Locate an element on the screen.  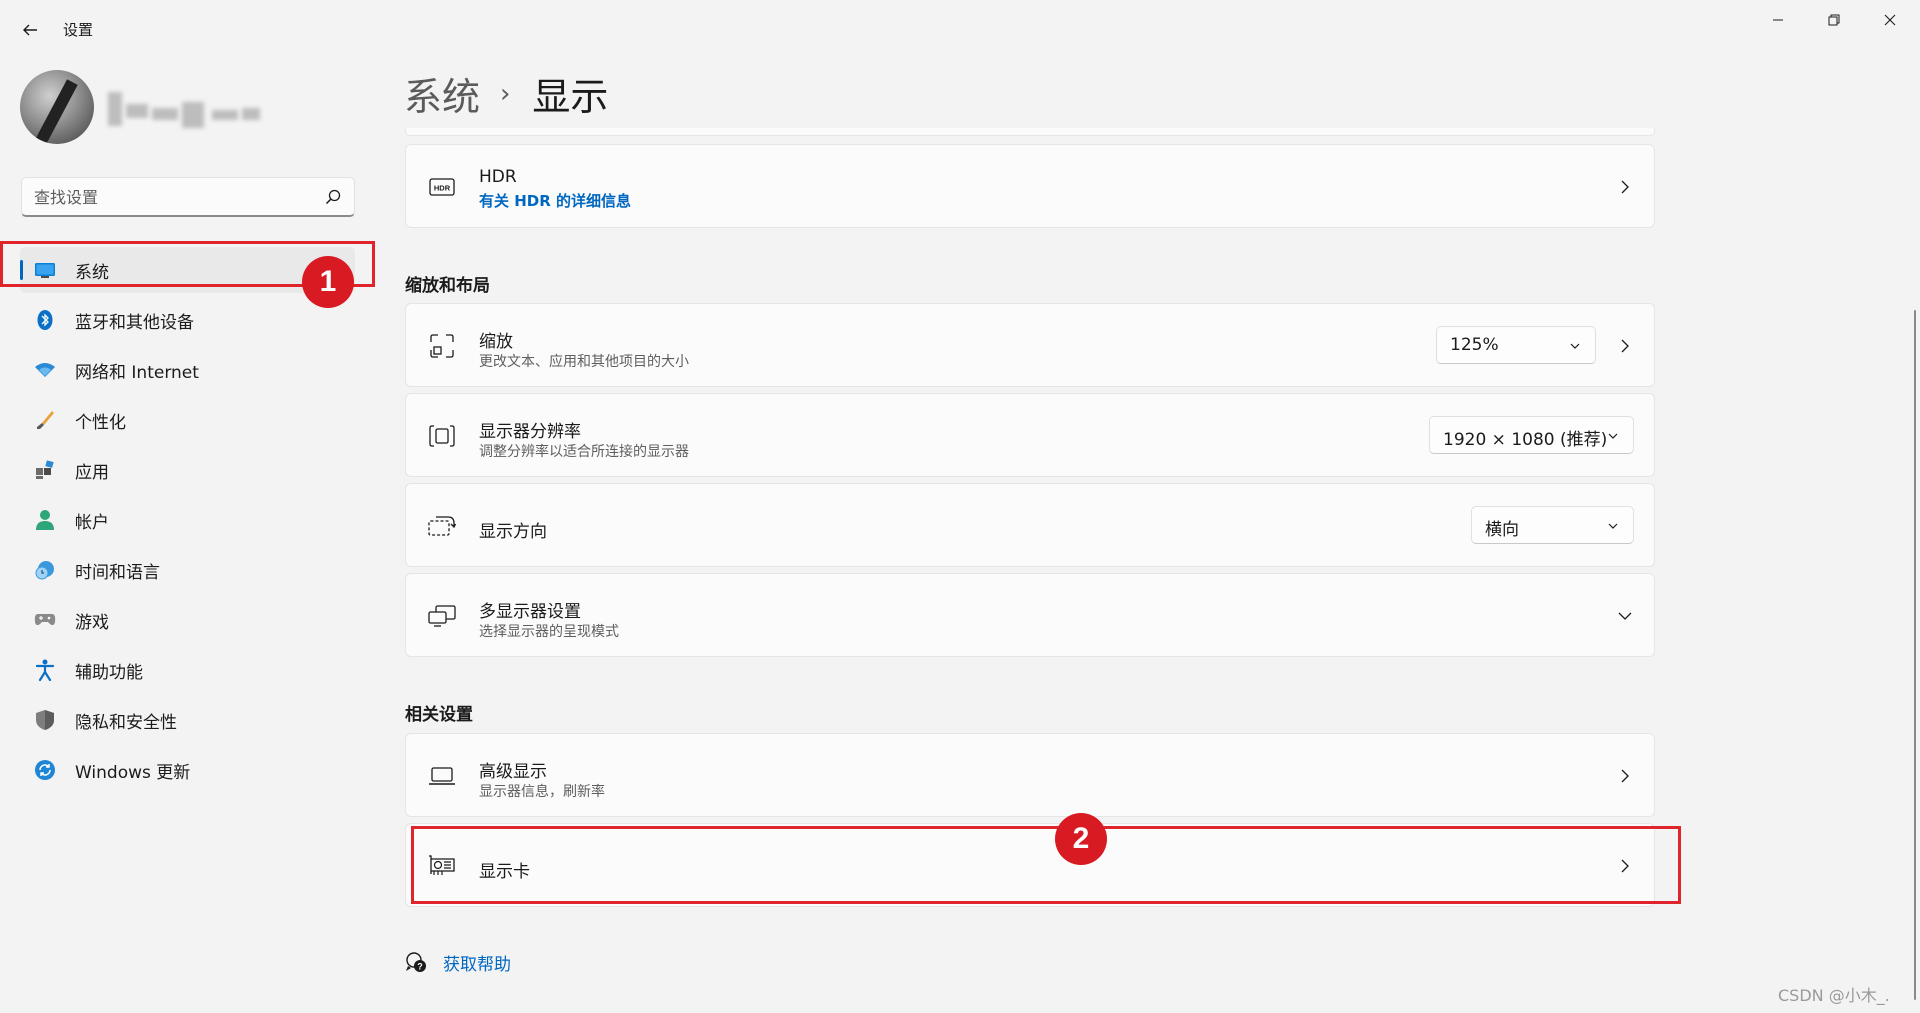
resolution-value: 1920 × 1080 (推荐) is located at coordinates (1525, 440).